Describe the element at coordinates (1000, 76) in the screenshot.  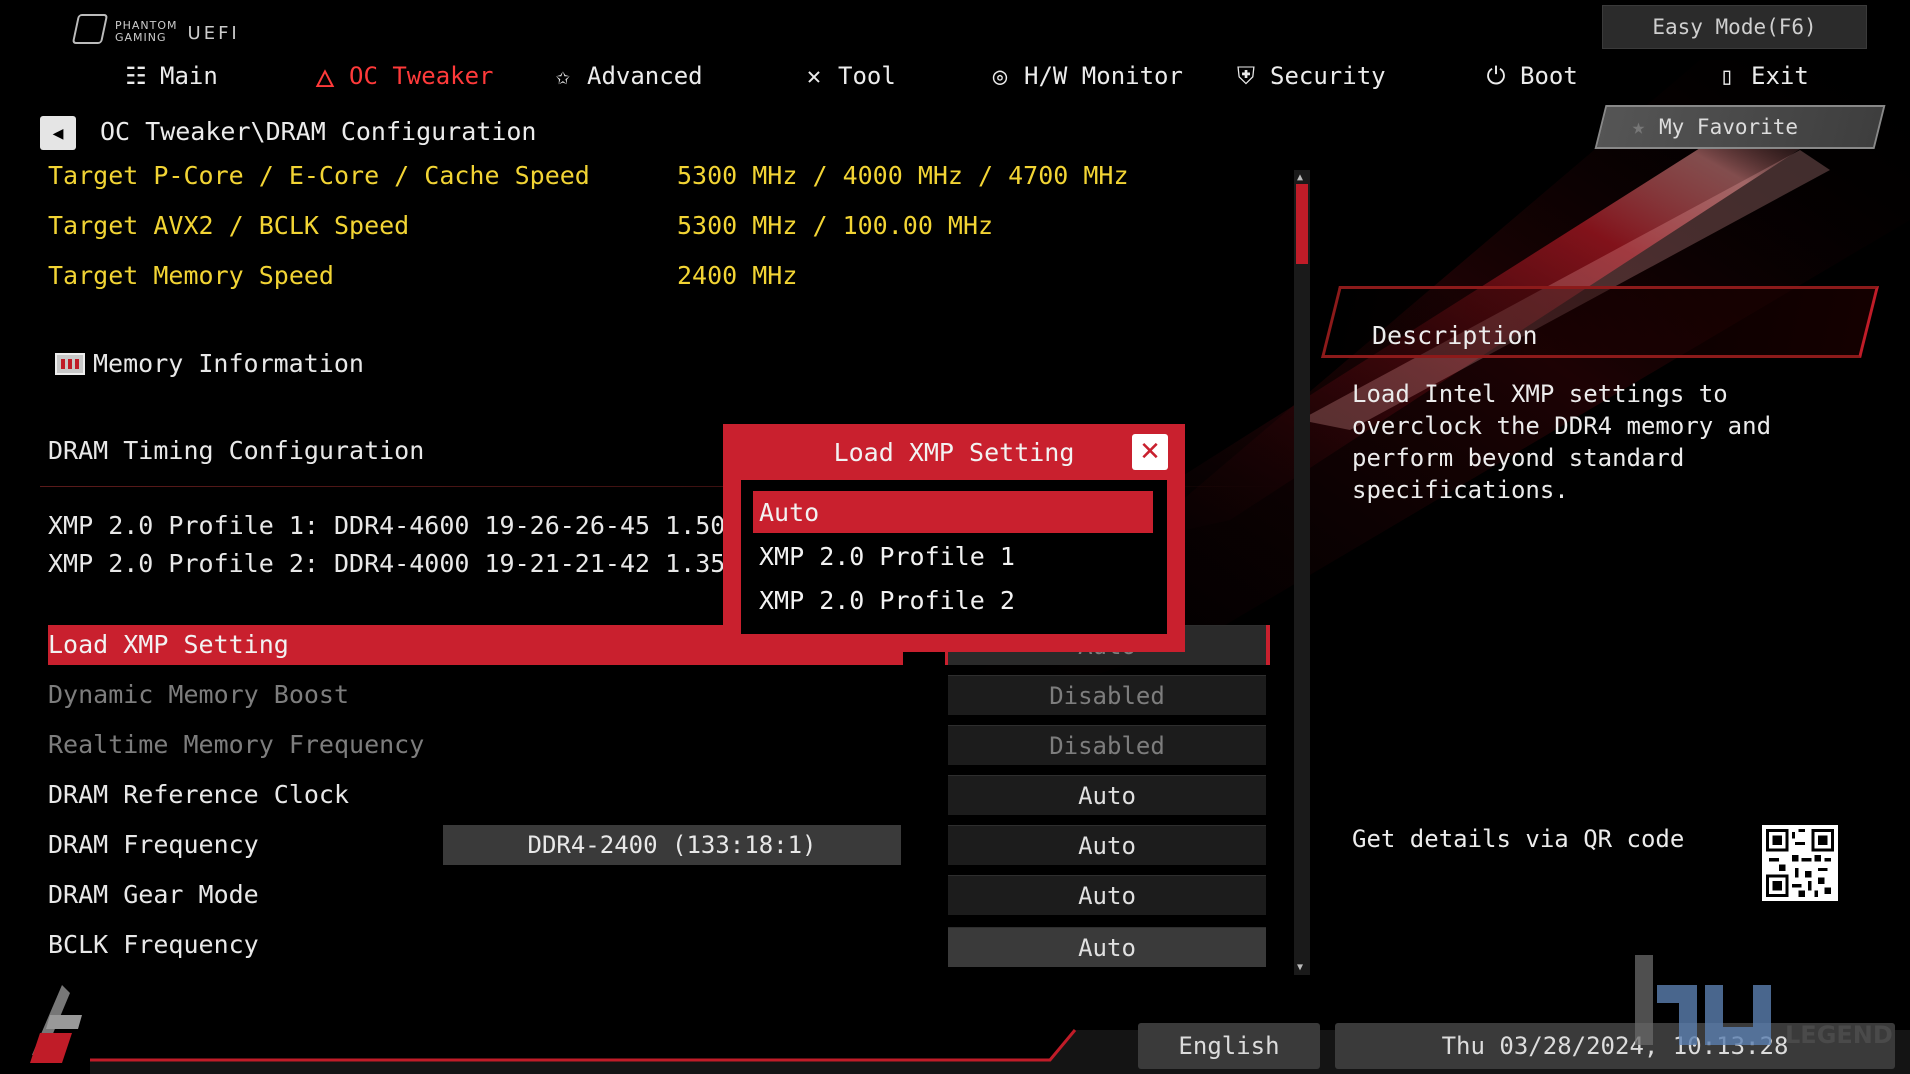
I see `monitor-icon: ◎` at that location.